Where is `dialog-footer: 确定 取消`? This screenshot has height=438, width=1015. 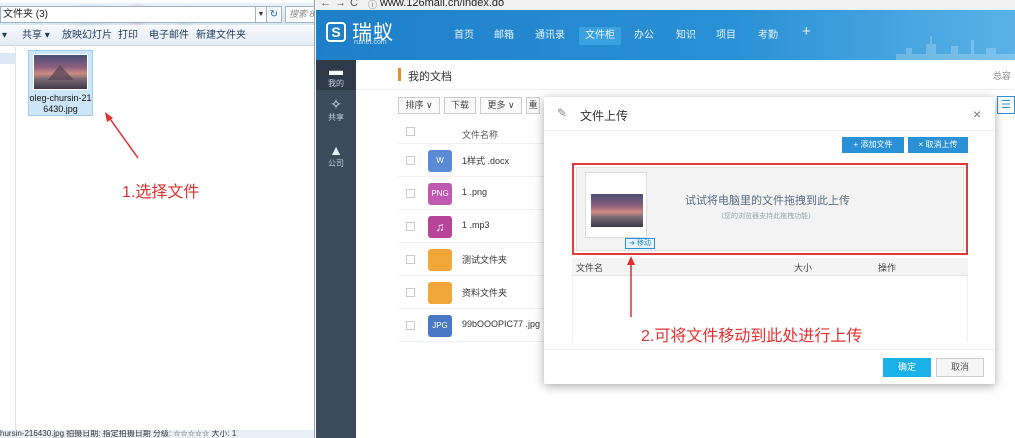 dialog-footer: 确定 取消 is located at coordinates (769, 366).